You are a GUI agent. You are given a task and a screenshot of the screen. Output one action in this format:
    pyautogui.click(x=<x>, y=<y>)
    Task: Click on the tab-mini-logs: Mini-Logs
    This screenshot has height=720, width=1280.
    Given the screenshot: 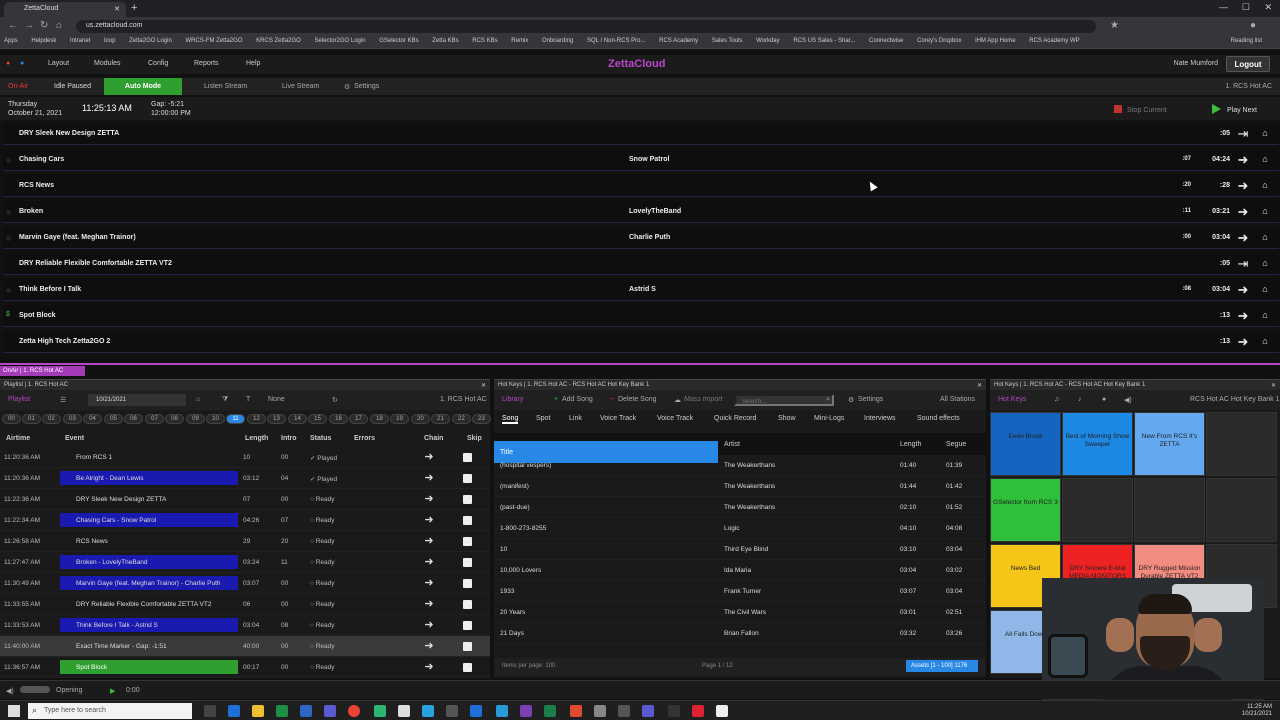 What is the action you would take?
    pyautogui.click(x=829, y=418)
    